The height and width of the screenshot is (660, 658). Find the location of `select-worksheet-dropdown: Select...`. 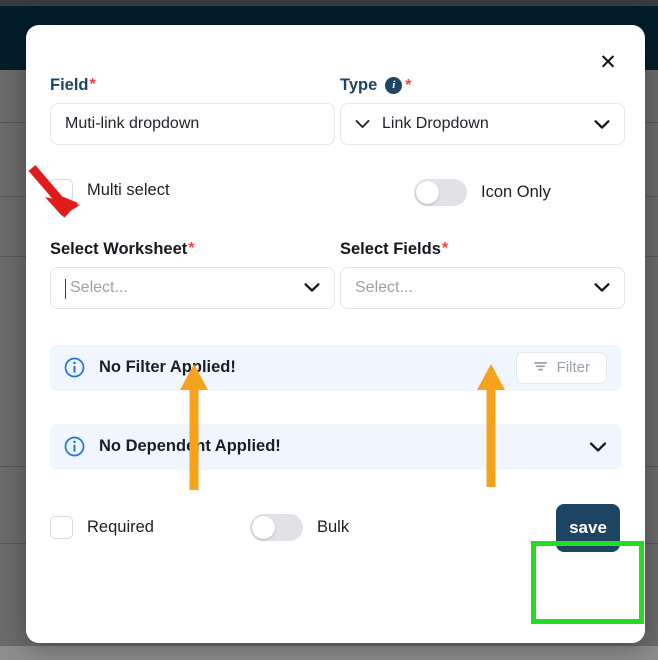

select-worksheet-dropdown: Select... is located at coordinates (192, 287).